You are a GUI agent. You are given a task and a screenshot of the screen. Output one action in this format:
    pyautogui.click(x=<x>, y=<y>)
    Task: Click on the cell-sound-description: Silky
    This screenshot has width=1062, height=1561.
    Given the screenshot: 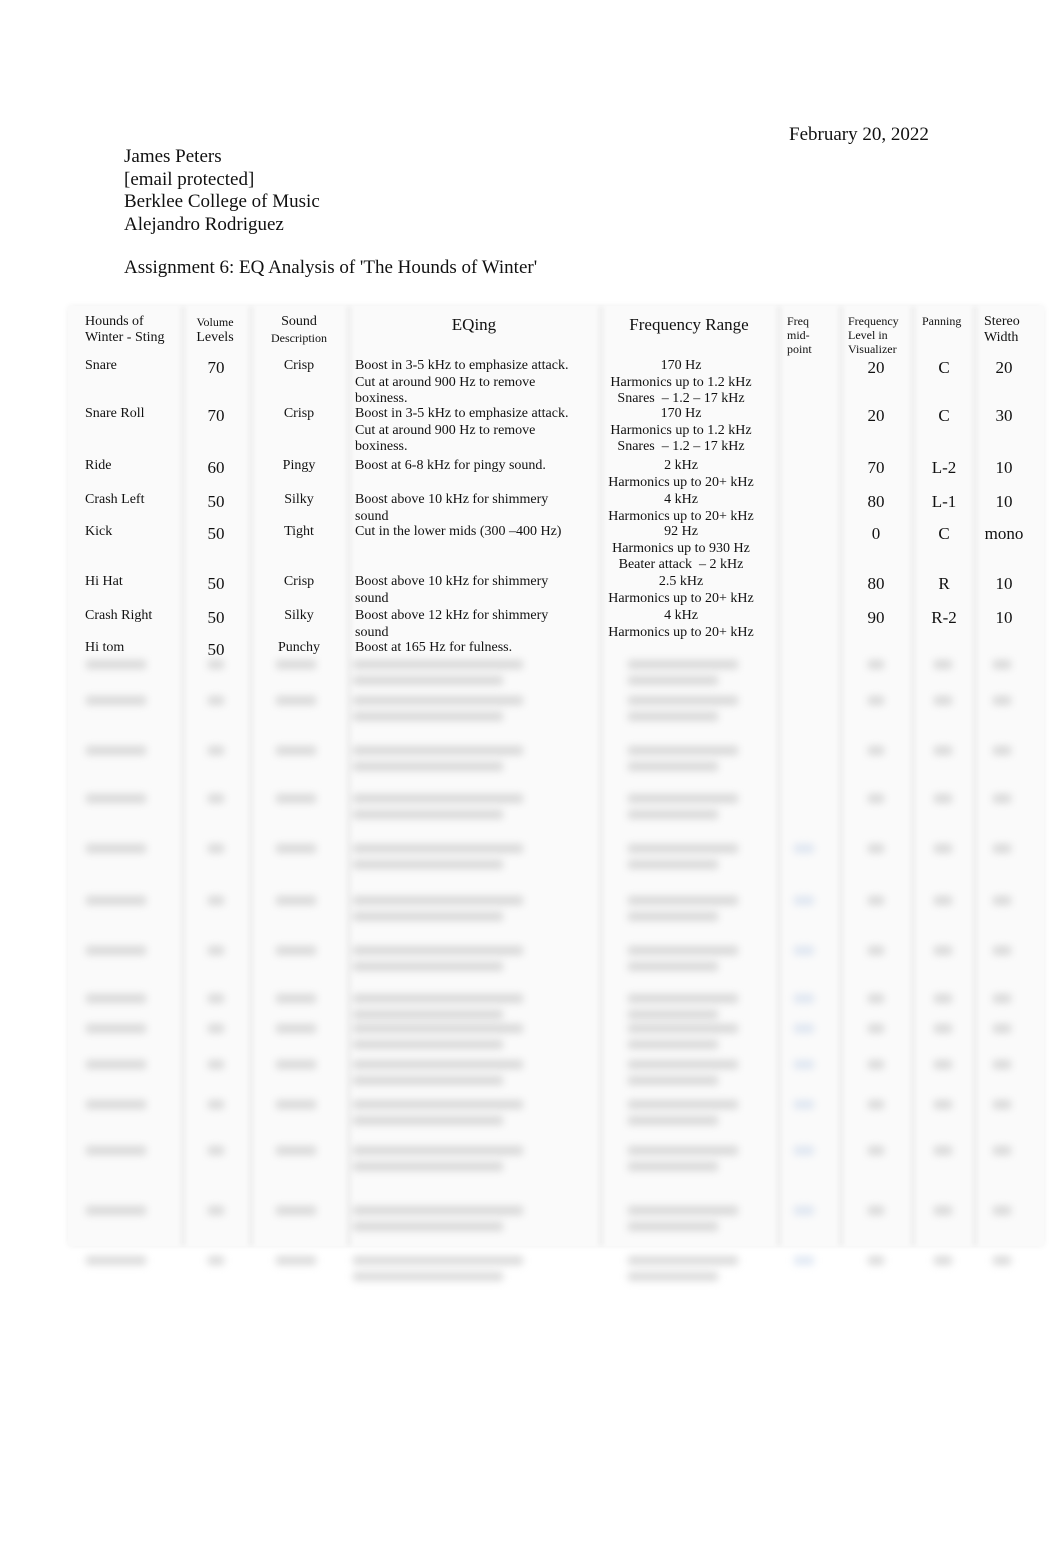 What is the action you would take?
    pyautogui.click(x=299, y=615)
    